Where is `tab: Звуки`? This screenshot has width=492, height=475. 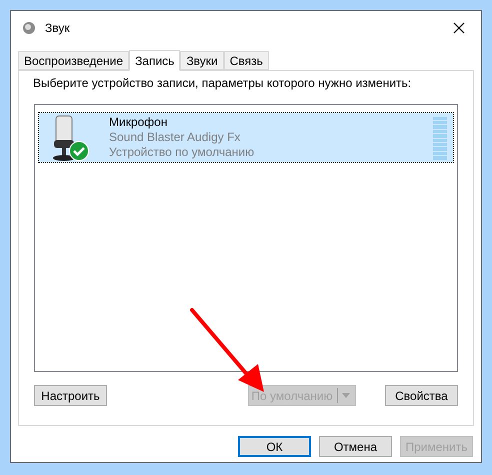 tab: Звуки is located at coordinates (202, 60).